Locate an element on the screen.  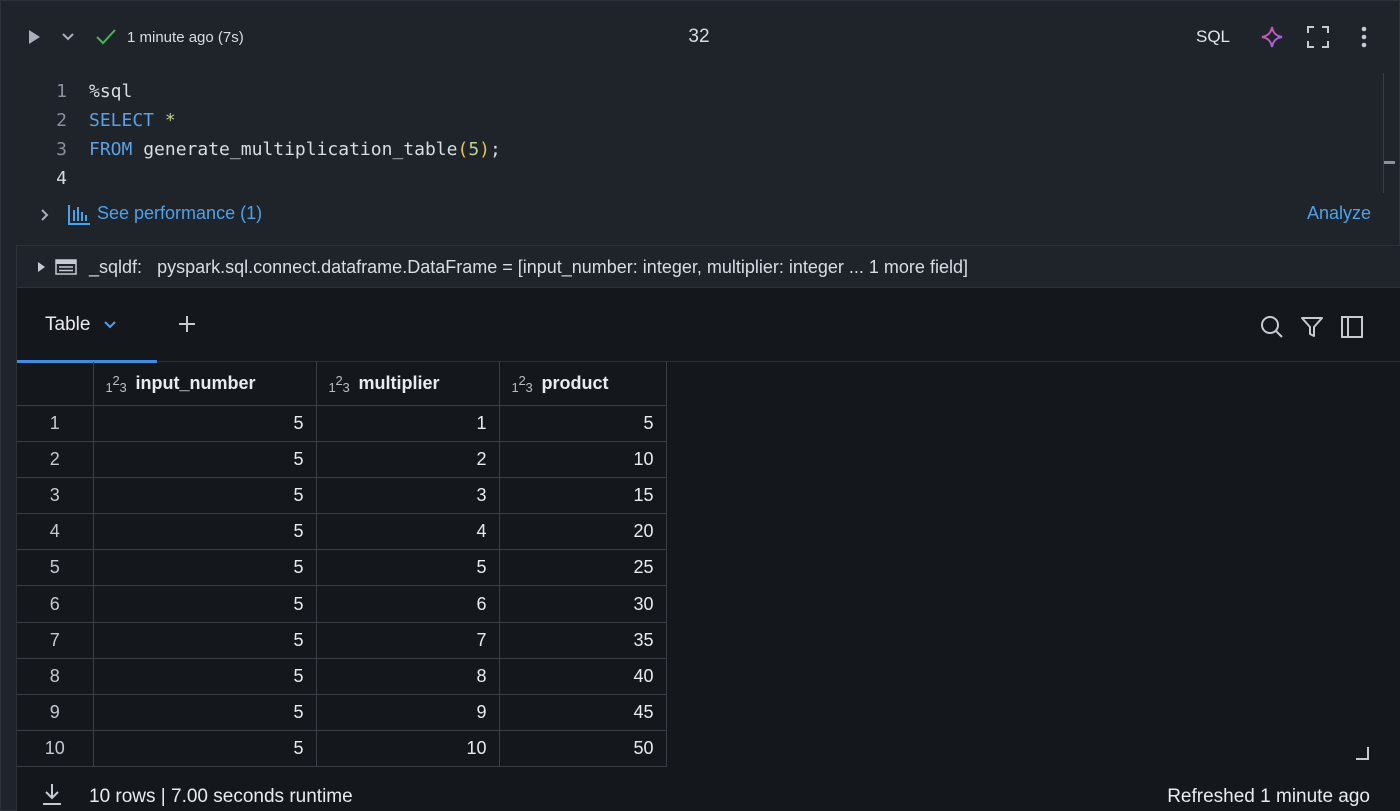
plus-icon is located at coordinates (187, 324).